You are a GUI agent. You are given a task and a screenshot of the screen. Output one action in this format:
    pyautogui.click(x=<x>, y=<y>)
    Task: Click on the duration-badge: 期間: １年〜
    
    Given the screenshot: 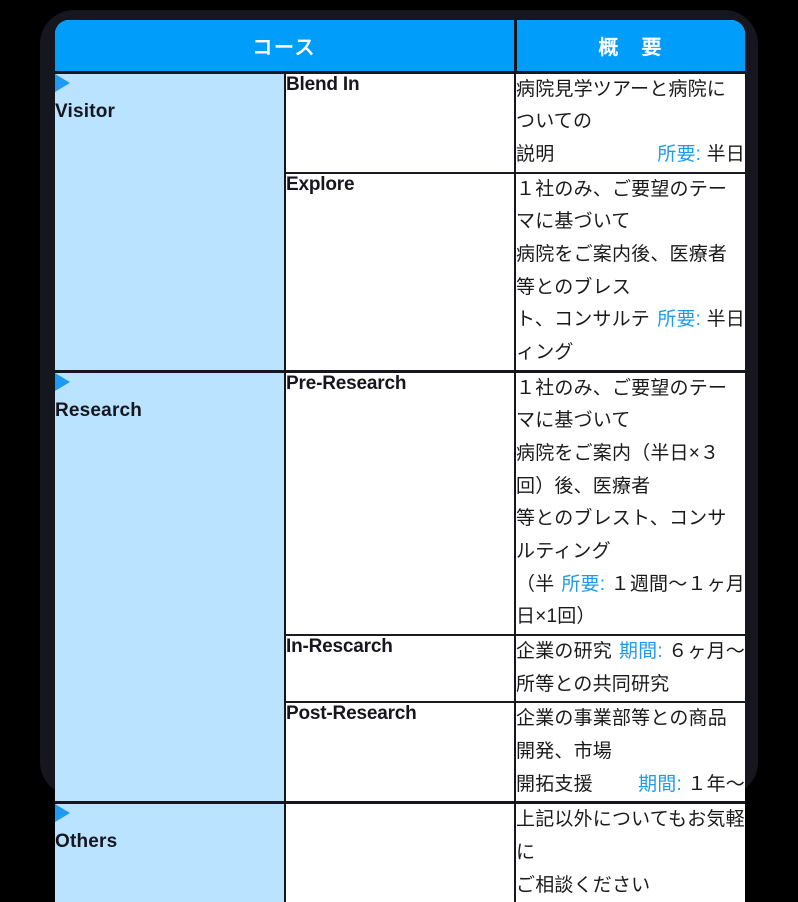 What is the action you would take?
    pyautogui.click(x=691, y=785)
    